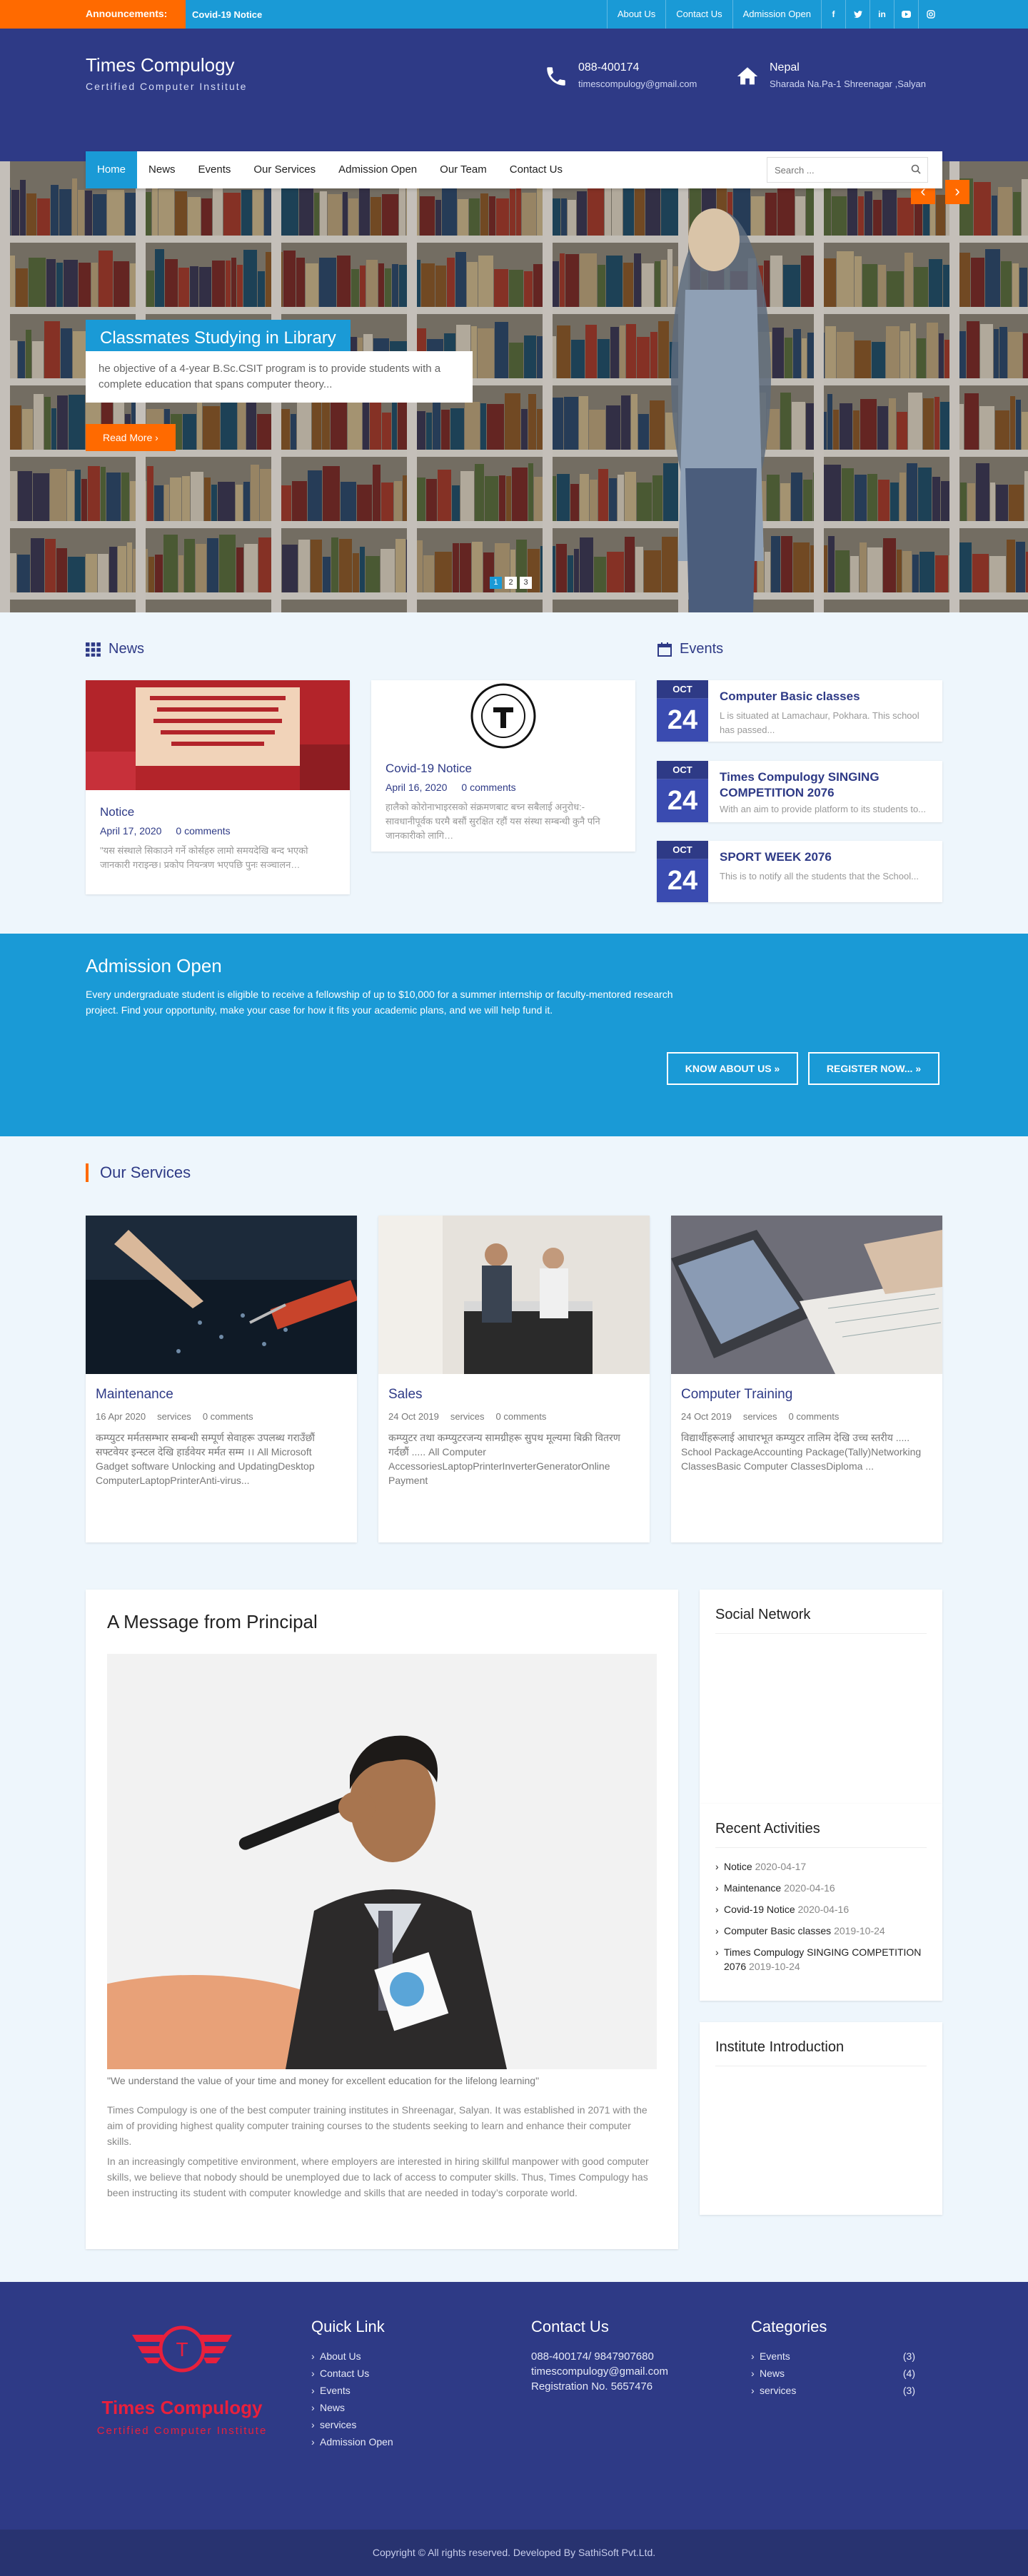 The width and height of the screenshot is (1028, 2576). Describe the element at coordinates (908, 2373) in the screenshot. I see `category-count: (4)` at that location.